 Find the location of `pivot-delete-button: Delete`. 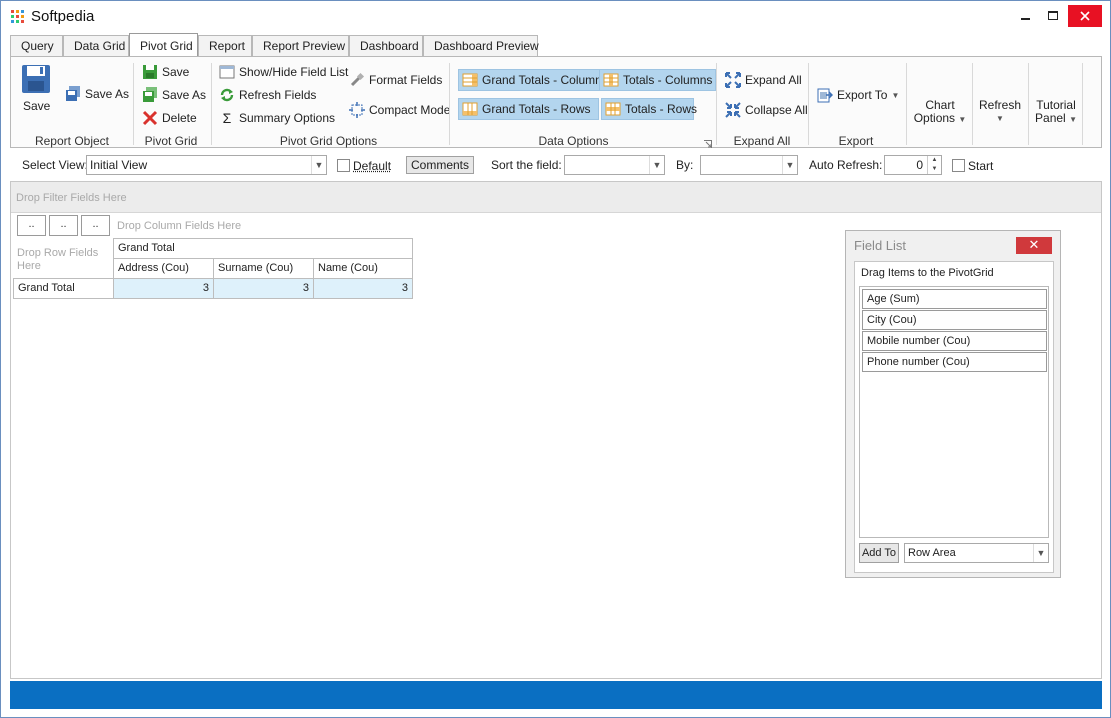

pivot-delete-button: Delete is located at coordinates (169, 118).